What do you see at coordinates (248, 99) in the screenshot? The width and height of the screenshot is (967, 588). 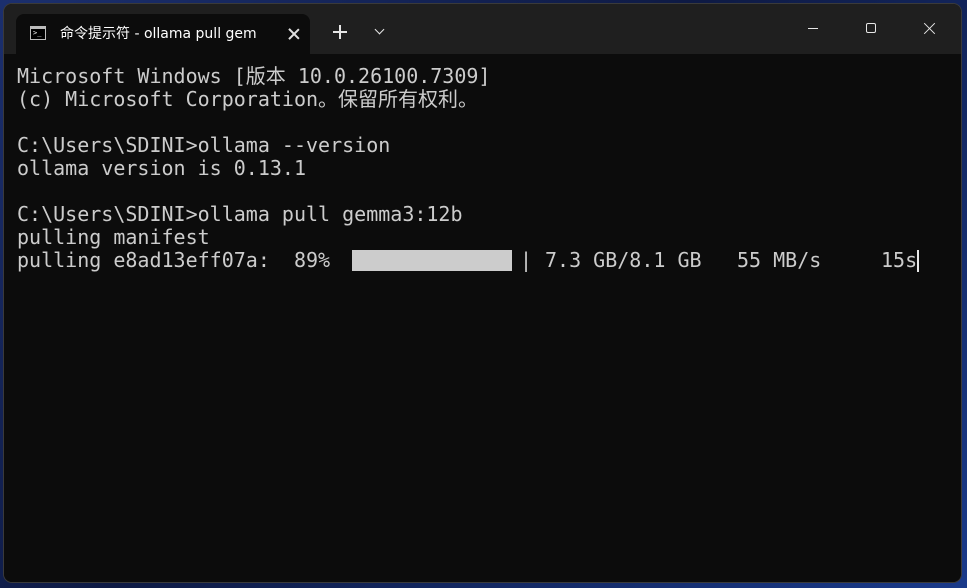 I see `output-line: (c) Microsoft Corporation。保留所有权利。` at bounding box center [248, 99].